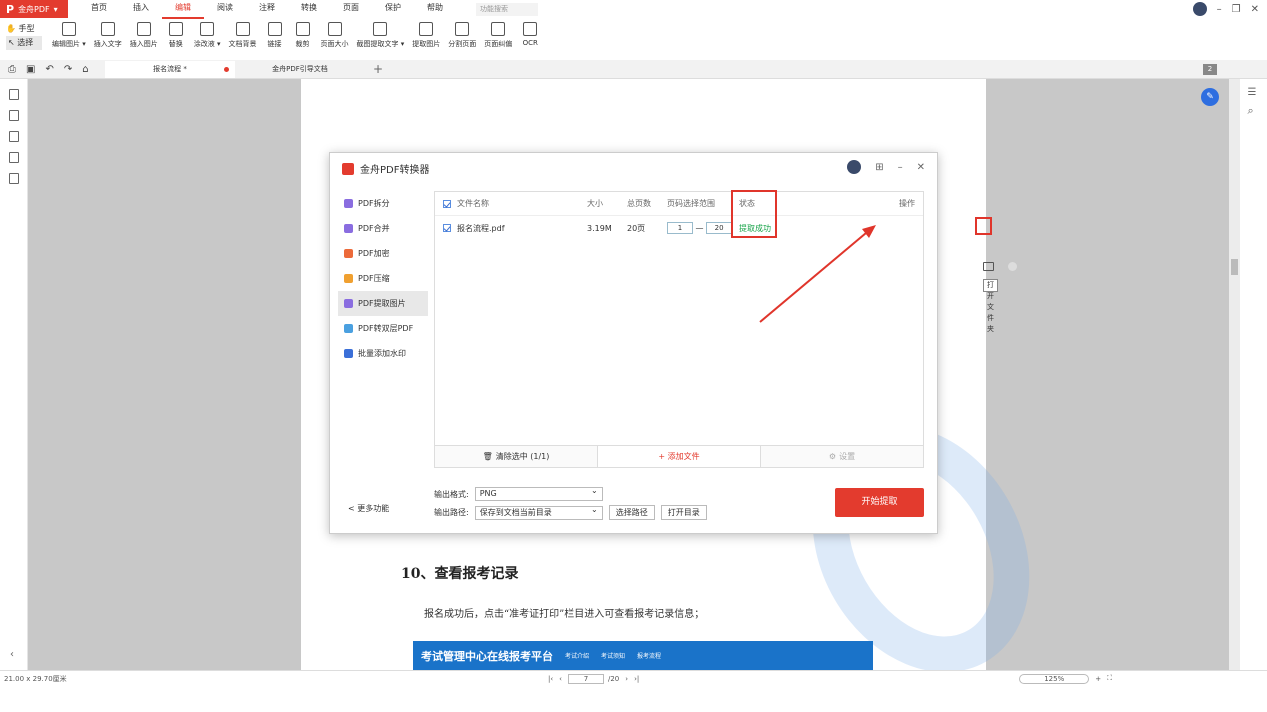  I want to click on vertical-scrollbar, so click(1234, 374).